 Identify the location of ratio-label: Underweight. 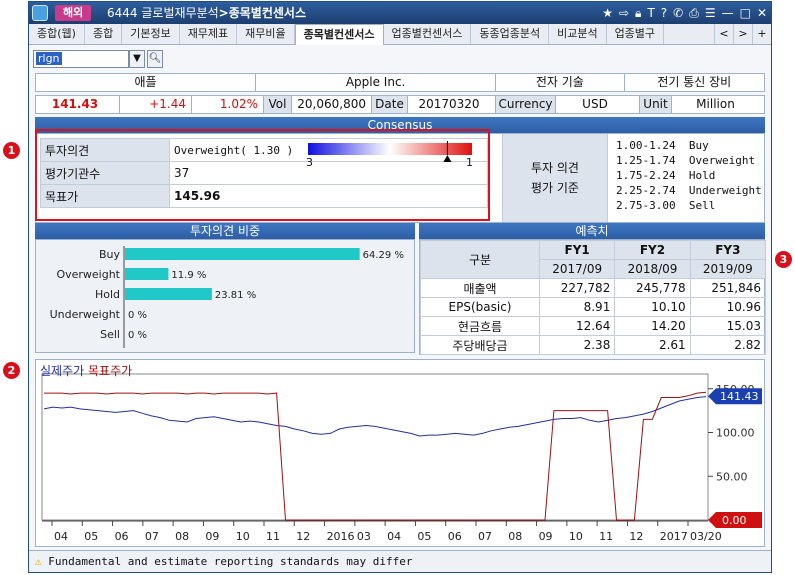
(85, 314).